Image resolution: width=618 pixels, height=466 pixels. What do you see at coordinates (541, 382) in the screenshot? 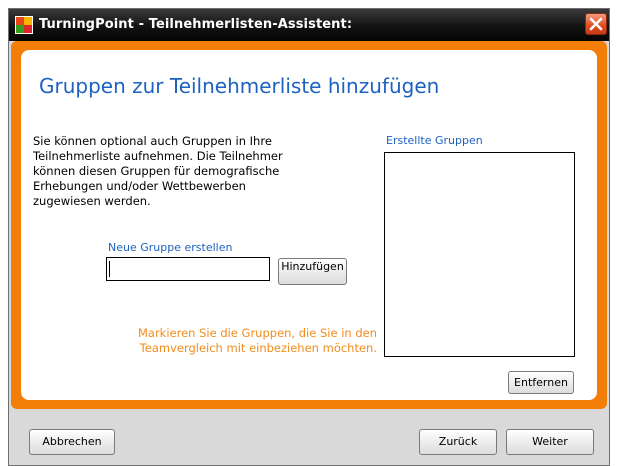
I see `remove-group-button: Entfernen` at bounding box center [541, 382].